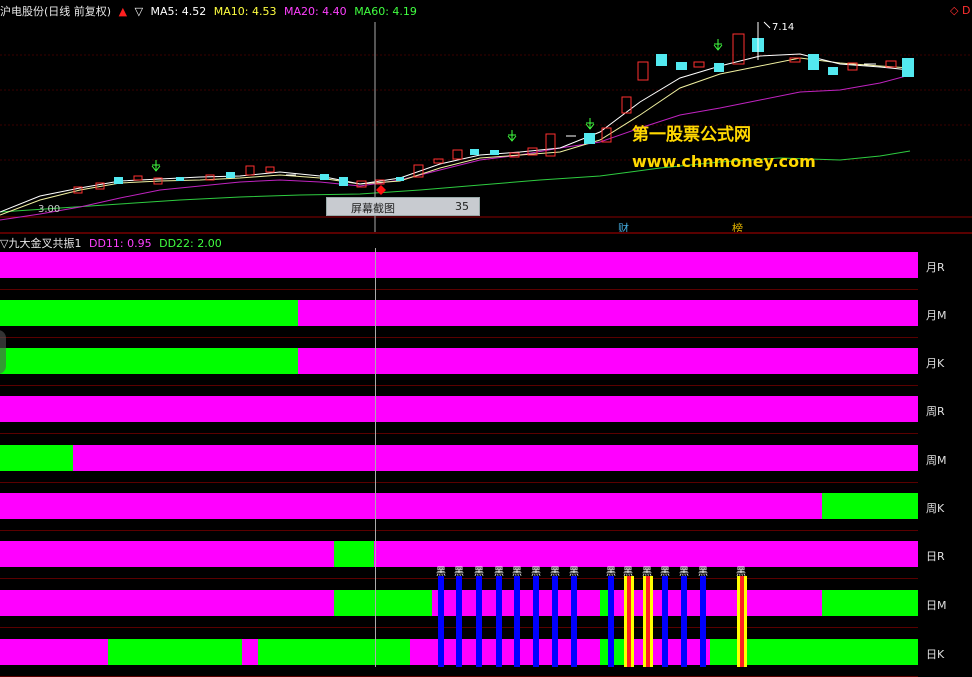 Image resolution: width=972 pixels, height=677 pixels. Describe the element at coordinates (403, 206) in the screenshot. I see `screenshot-tooltip: 屏幕截图 35` at that location.